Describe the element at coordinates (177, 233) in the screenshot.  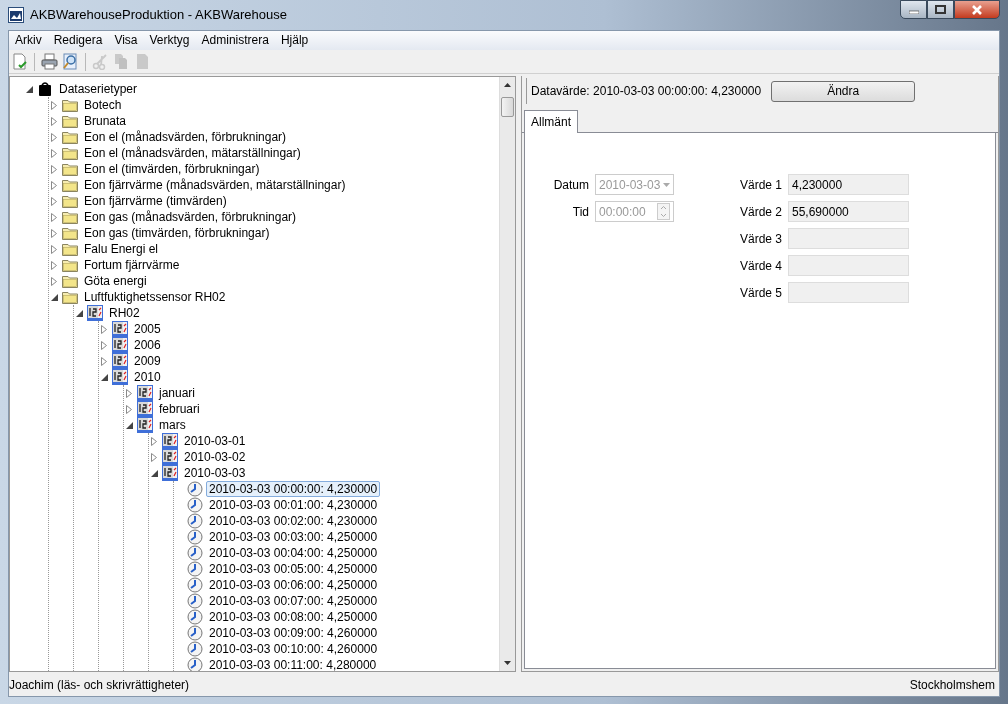
I see `tree-item: Eon gas (timvärden, förbrukningar)` at that location.